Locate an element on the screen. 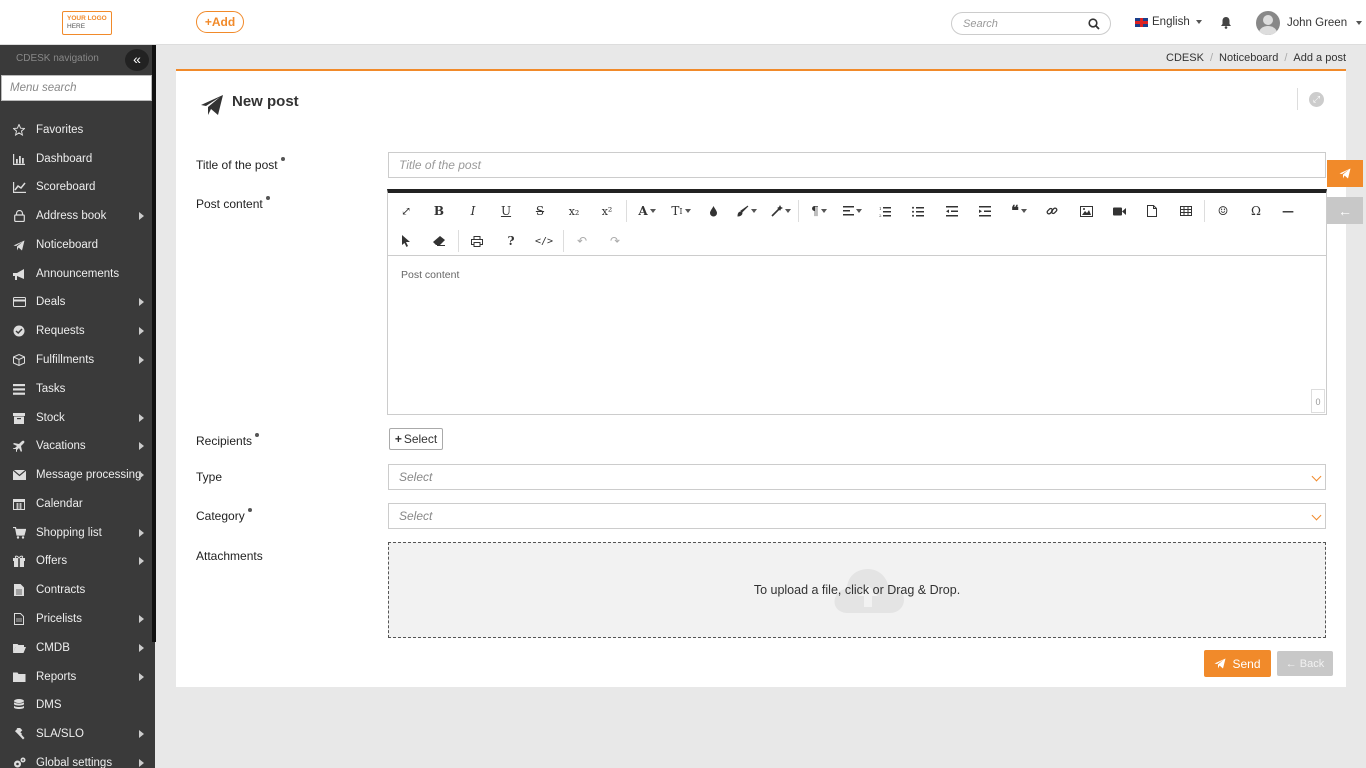 The width and height of the screenshot is (1366, 768). language-selector: English is located at coordinates (1168, 22).